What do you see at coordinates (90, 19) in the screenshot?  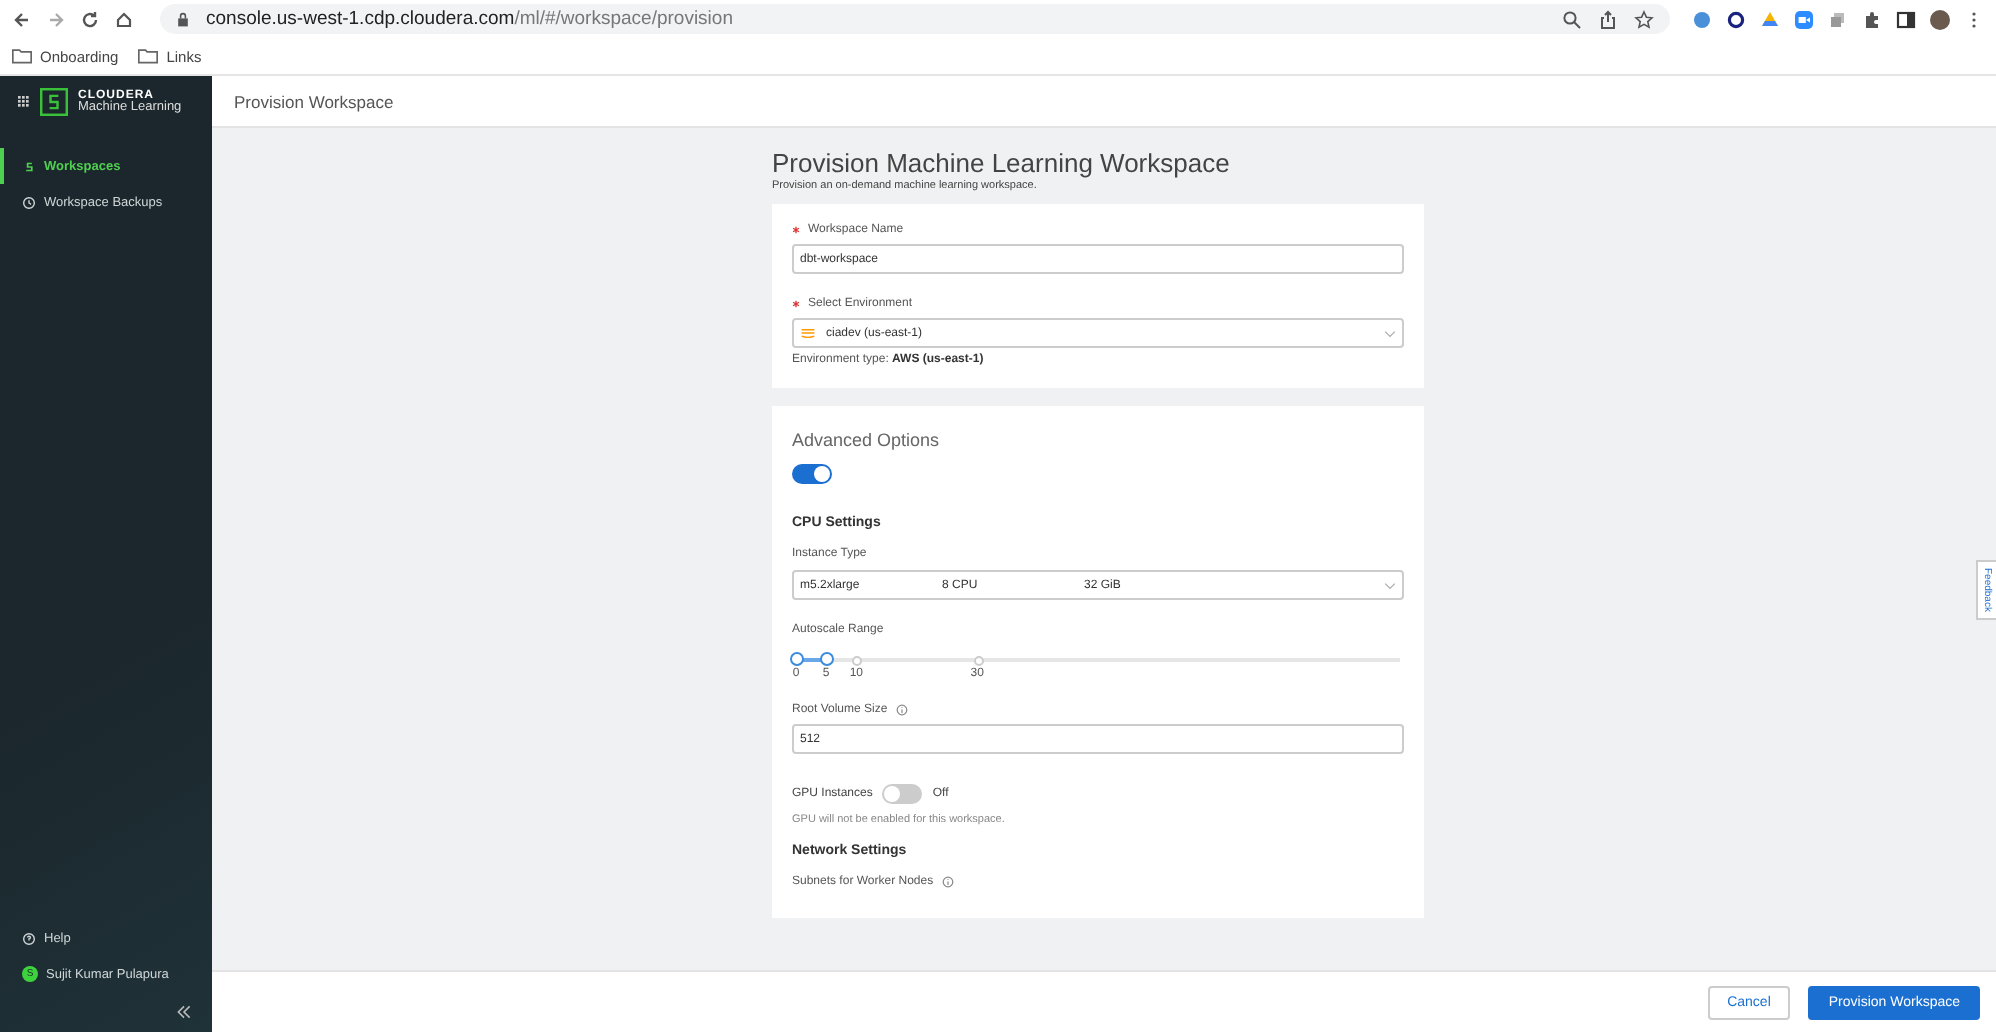 I see `reload-icon` at bounding box center [90, 19].